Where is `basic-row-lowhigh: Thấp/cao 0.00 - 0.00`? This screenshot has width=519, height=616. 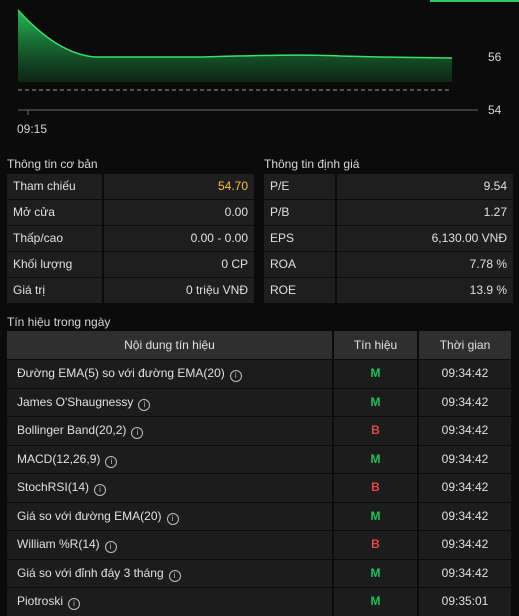 basic-row-lowhigh: Thấp/cao 0.00 - 0.00 is located at coordinates (130, 238).